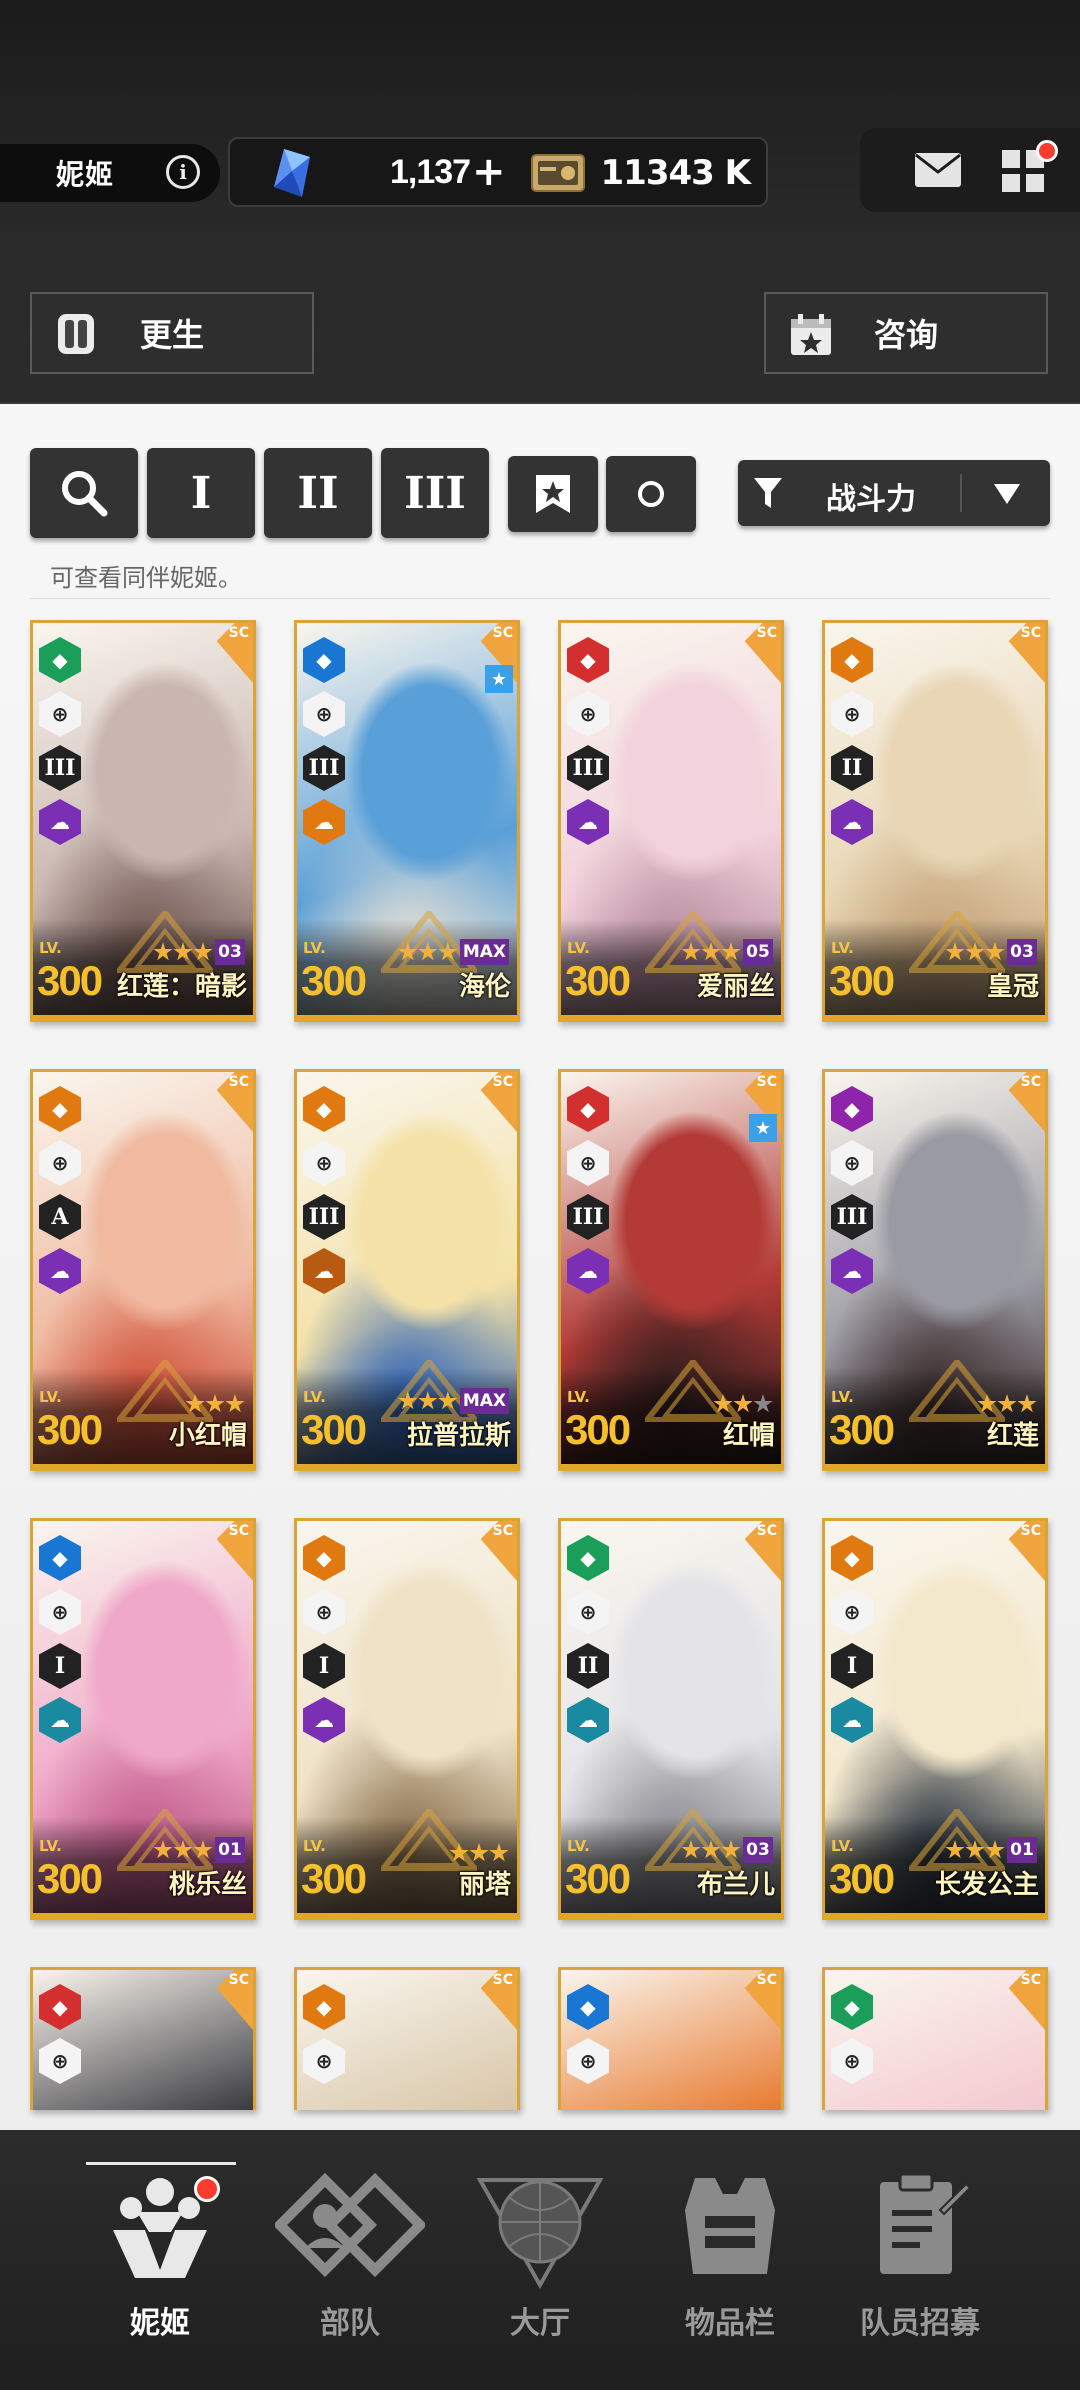  I want to click on nav-nikke: 妮姬, so click(160, 2260).